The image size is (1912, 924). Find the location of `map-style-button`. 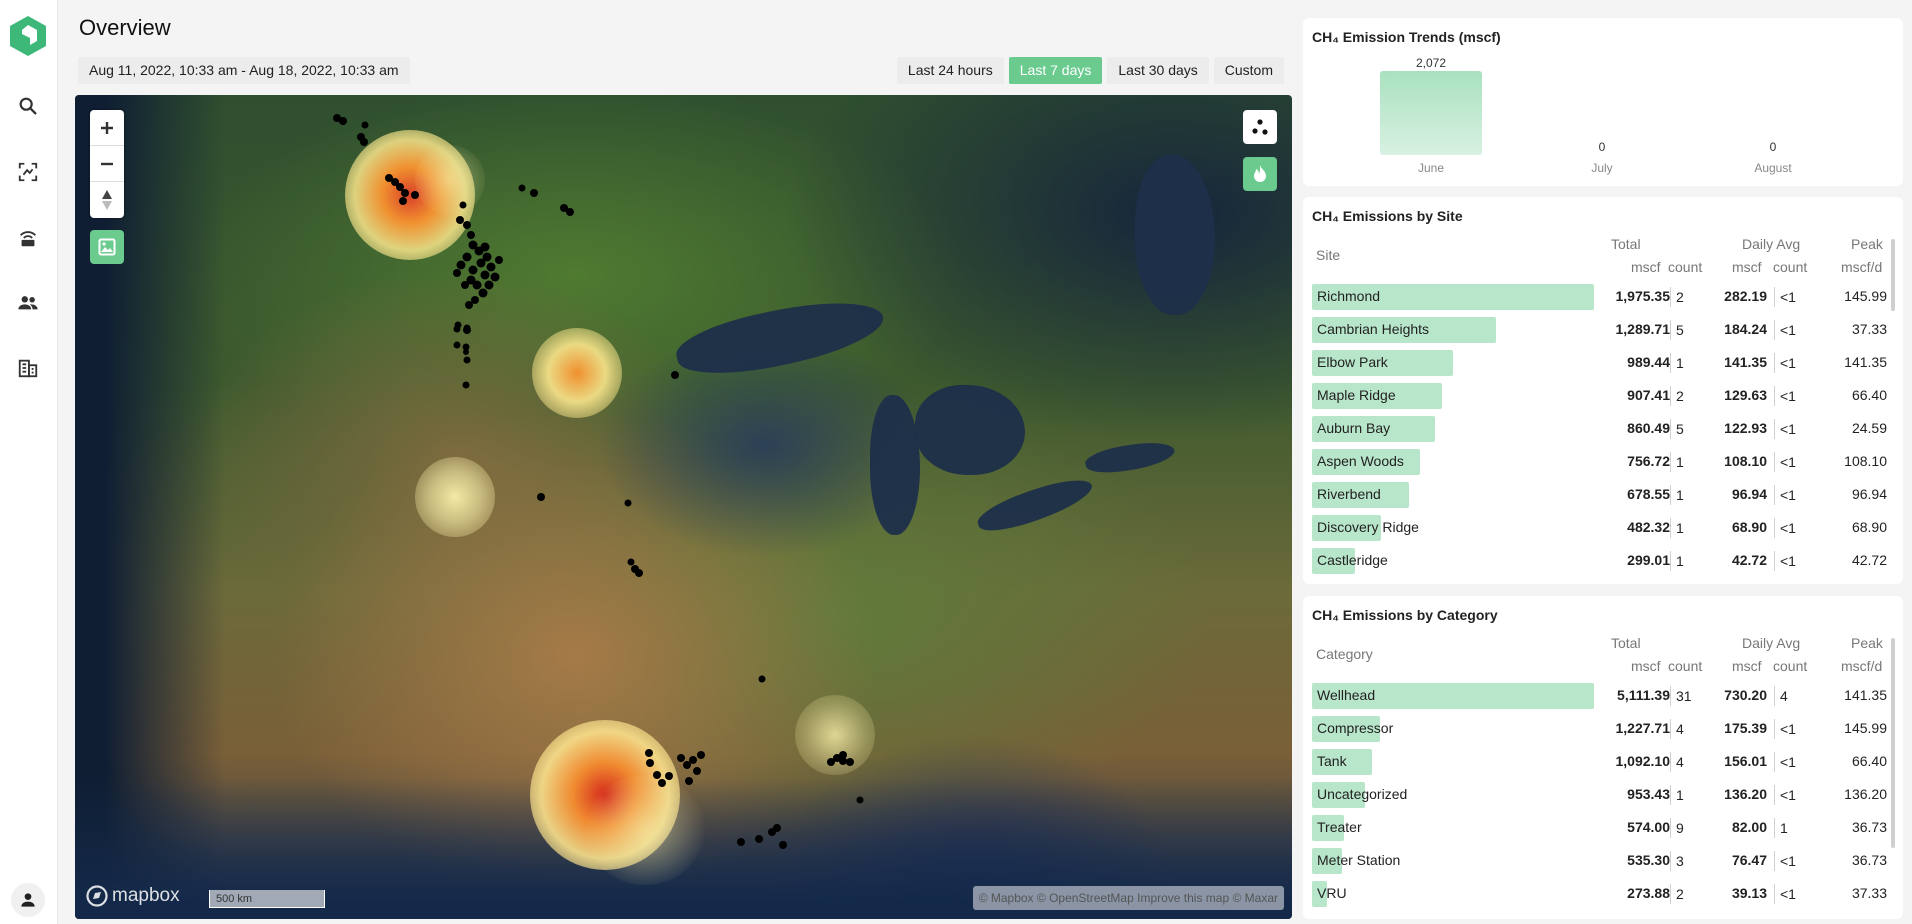

map-style-button is located at coordinates (107, 247).